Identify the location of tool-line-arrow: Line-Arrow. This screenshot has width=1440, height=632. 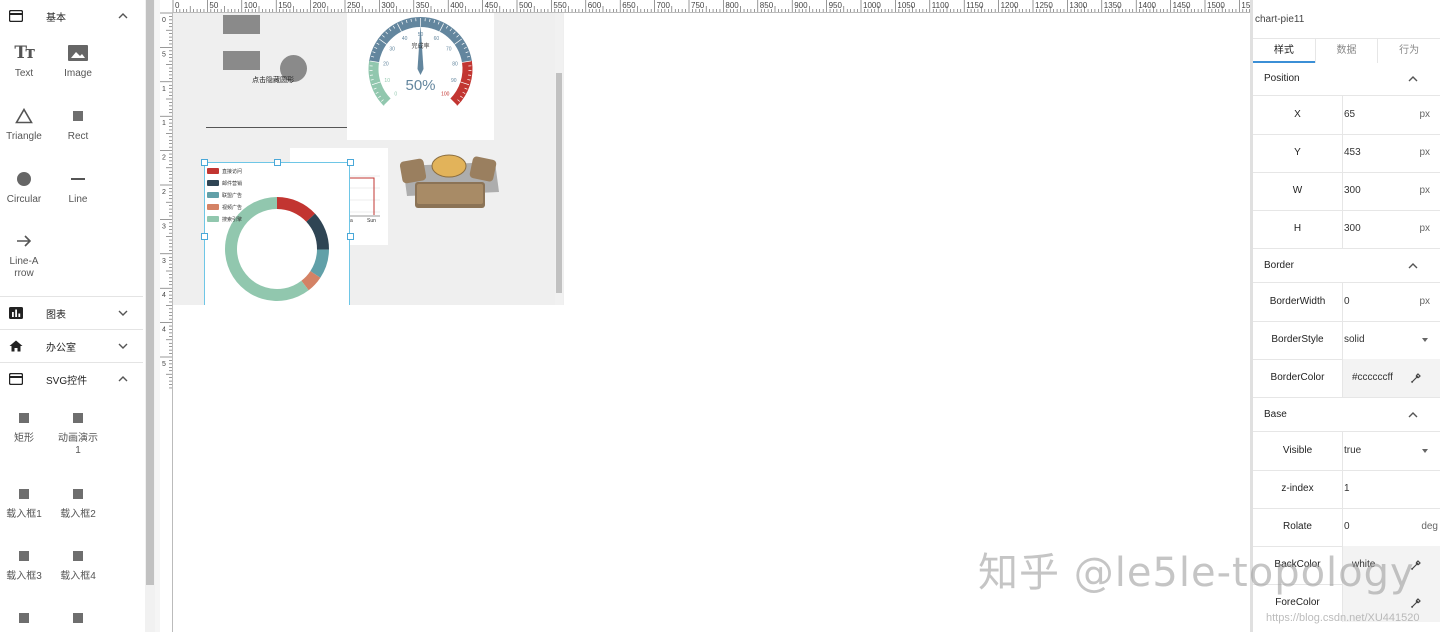
(25, 255).